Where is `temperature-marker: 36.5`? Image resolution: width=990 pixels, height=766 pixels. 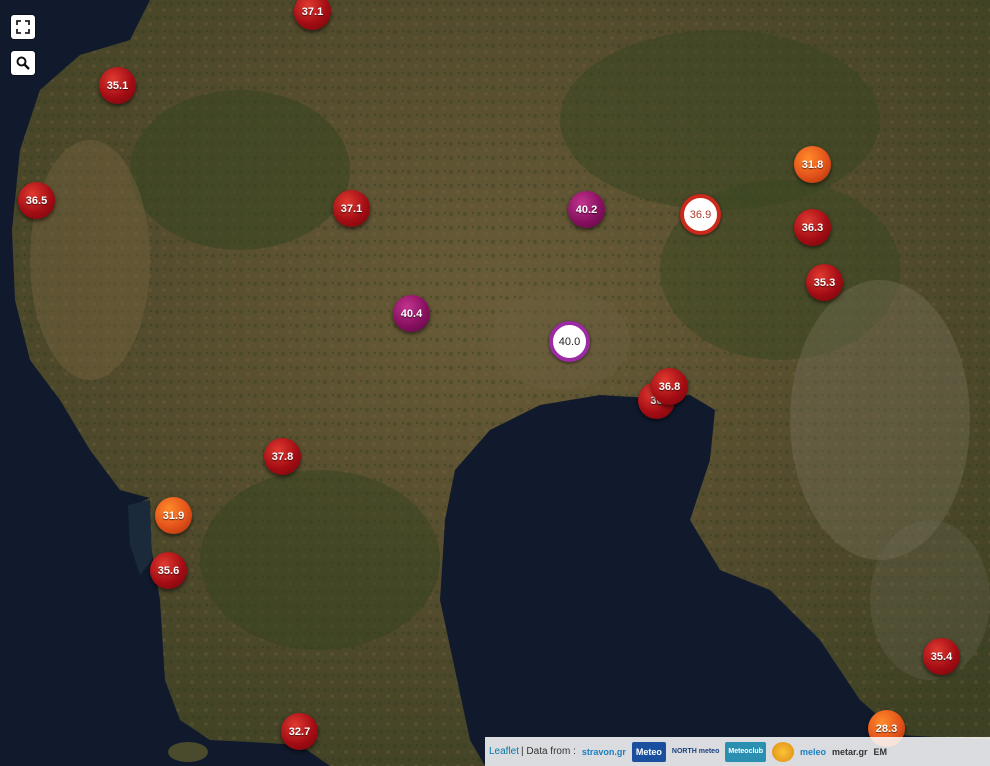 temperature-marker: 36.5 is located at coordinates (36, 200).